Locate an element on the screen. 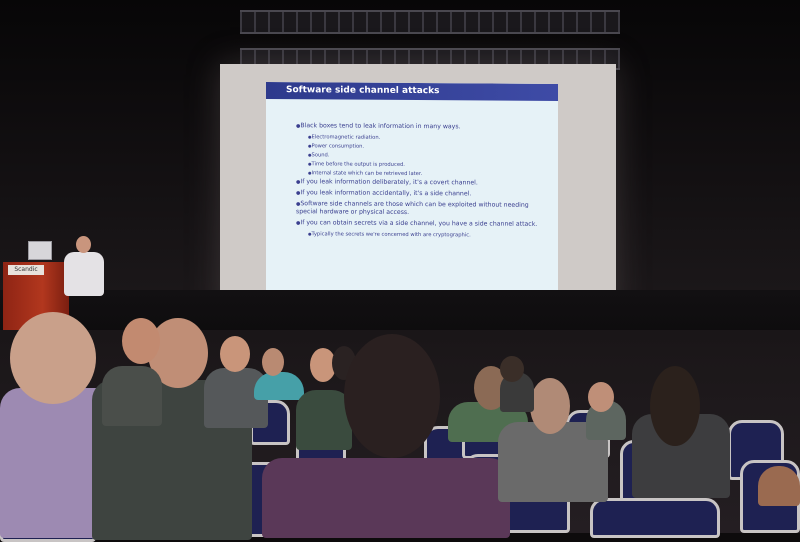 This screenshot has height=542, width=800. speaker-body is located at coordinates (84, 274).